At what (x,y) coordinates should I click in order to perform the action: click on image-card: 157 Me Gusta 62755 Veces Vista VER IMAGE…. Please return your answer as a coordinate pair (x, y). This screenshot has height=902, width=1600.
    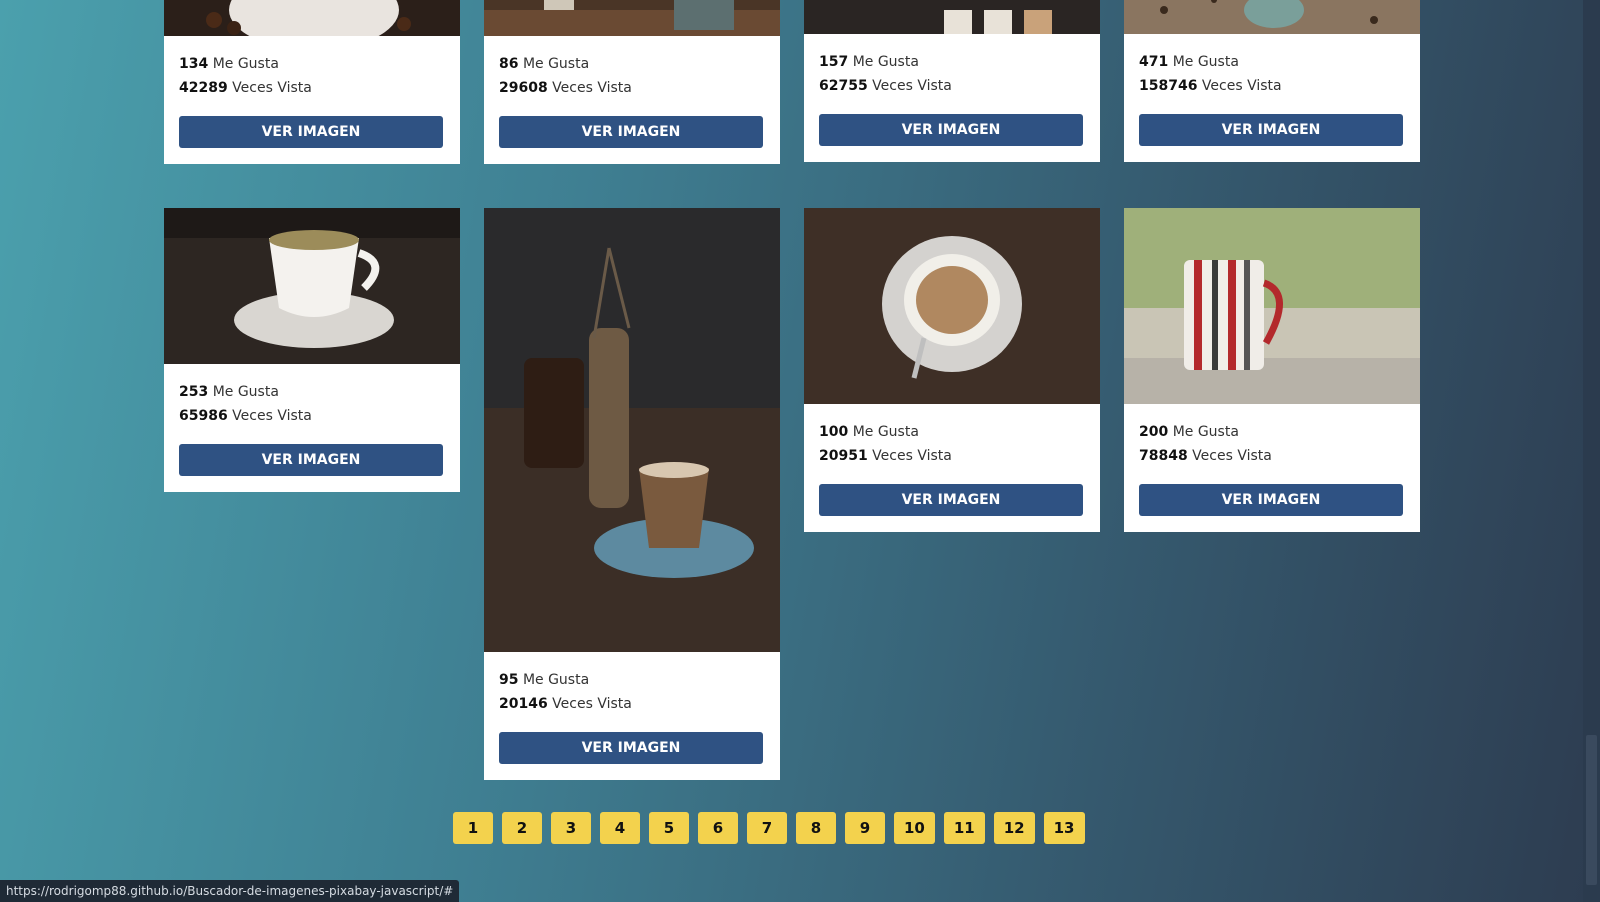
    Looking at the image, I should click on (952, 81).